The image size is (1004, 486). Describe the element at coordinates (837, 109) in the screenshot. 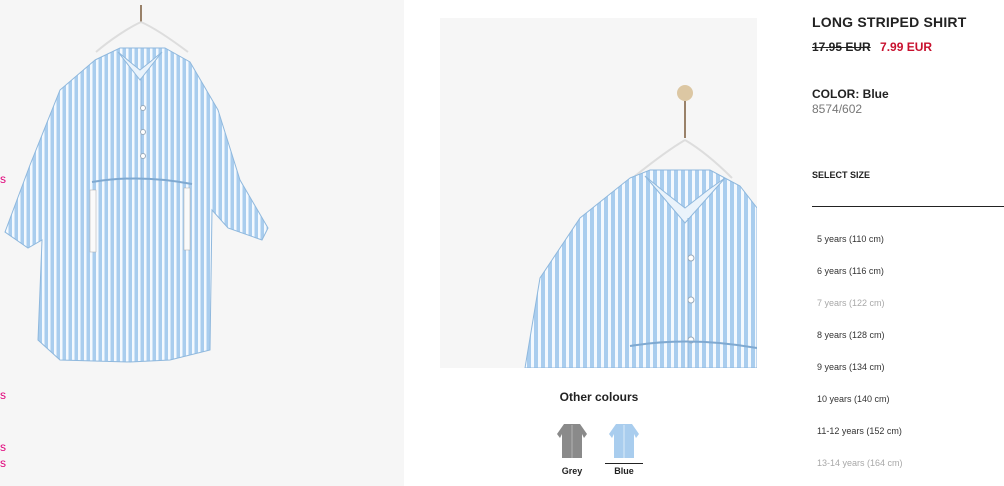

I see `product-reference: 8574/602` at that location.